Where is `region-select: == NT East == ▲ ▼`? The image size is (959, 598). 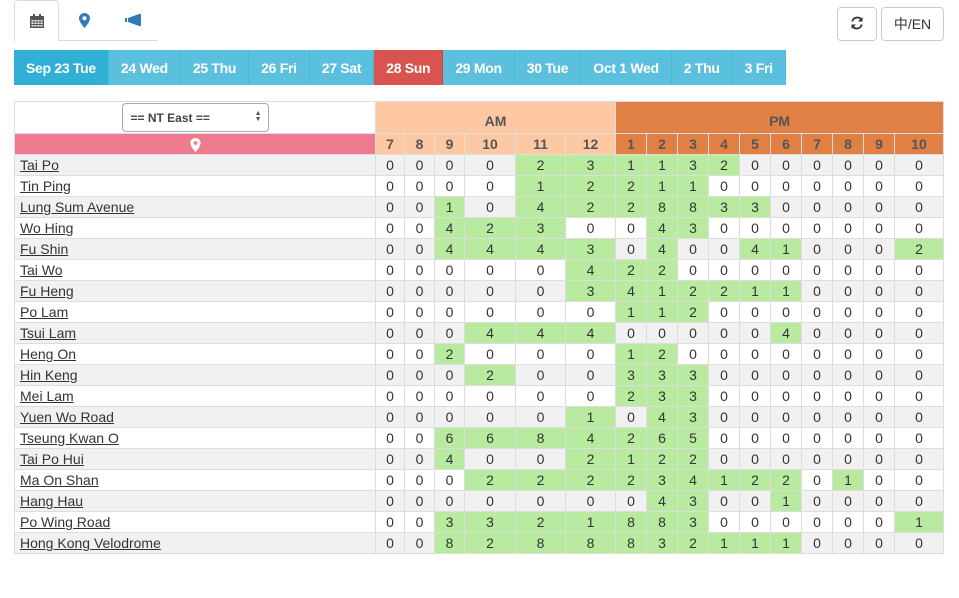
region-select: == NT East == ▲ ▼ is located at coordinates (195, 117).